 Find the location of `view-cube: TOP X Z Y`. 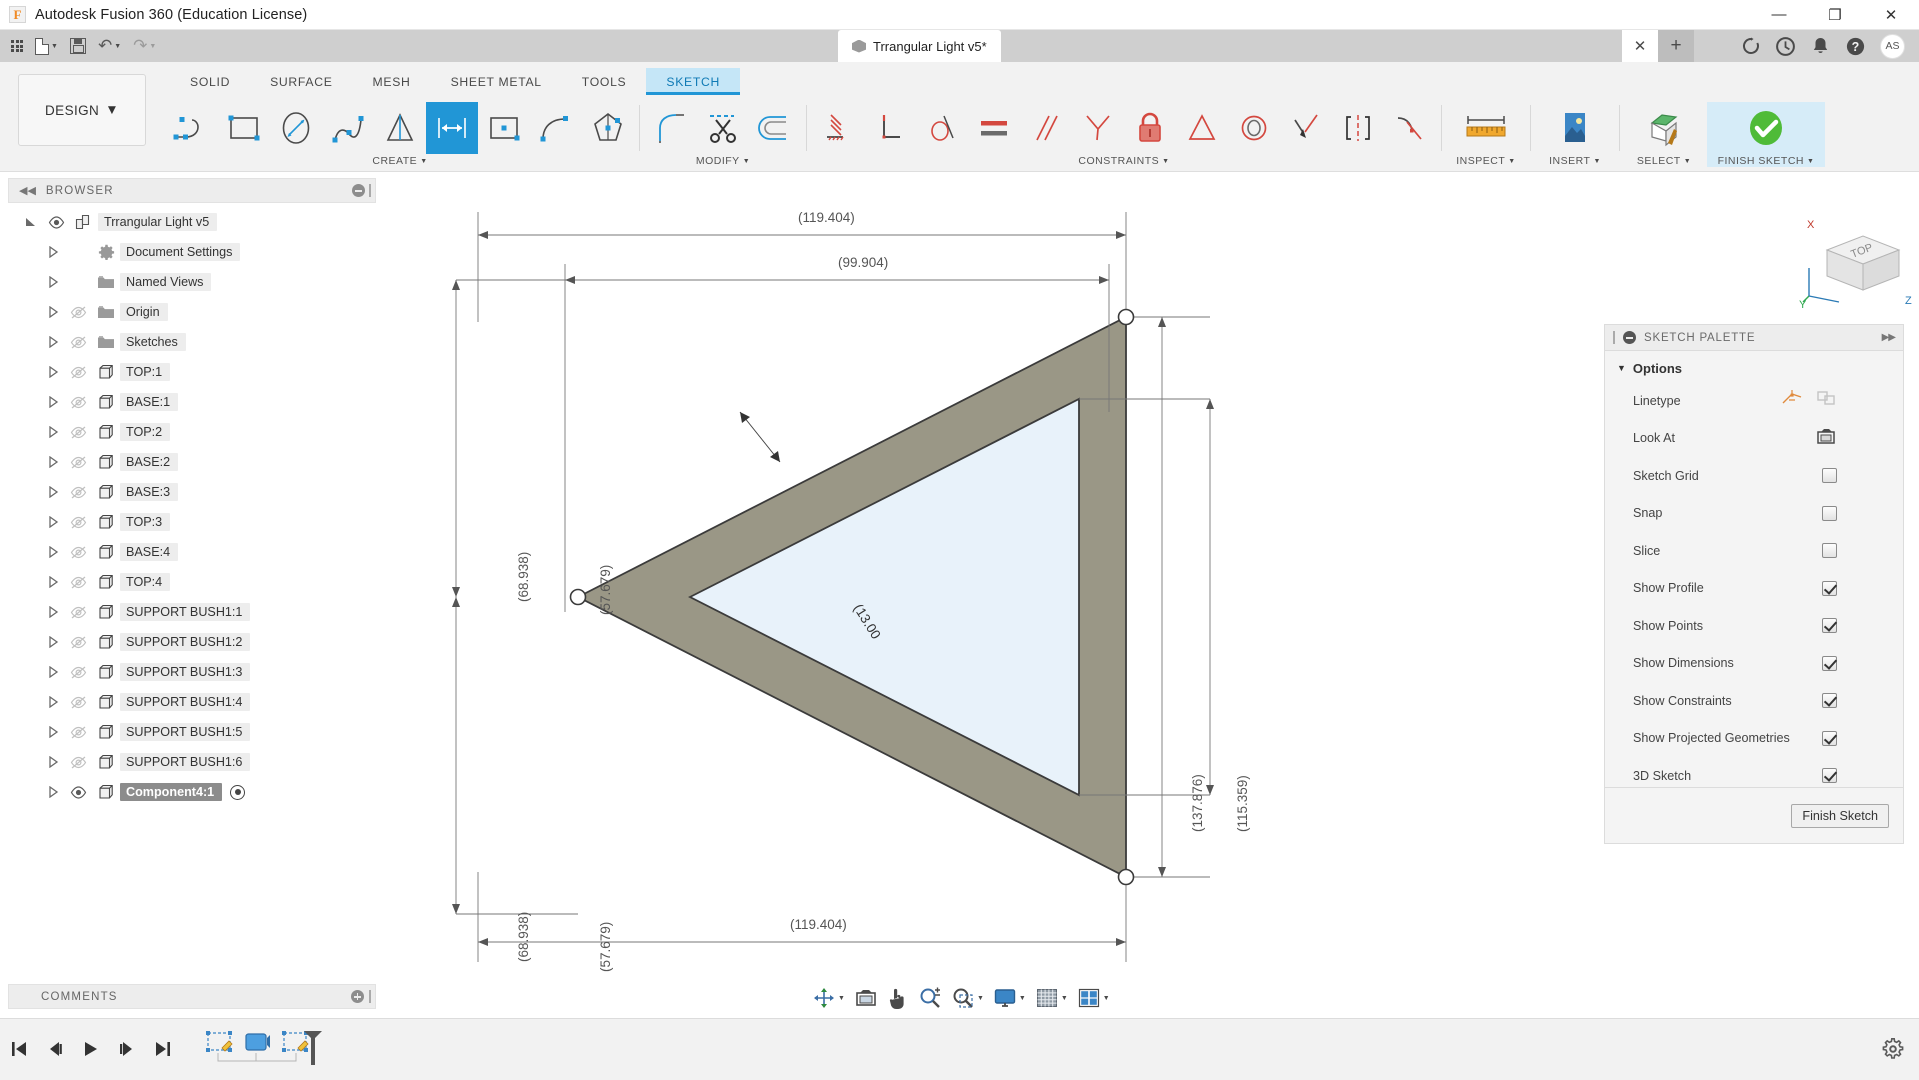

view-cube: TOP X Z Y is located at coordinates (1855, 264).